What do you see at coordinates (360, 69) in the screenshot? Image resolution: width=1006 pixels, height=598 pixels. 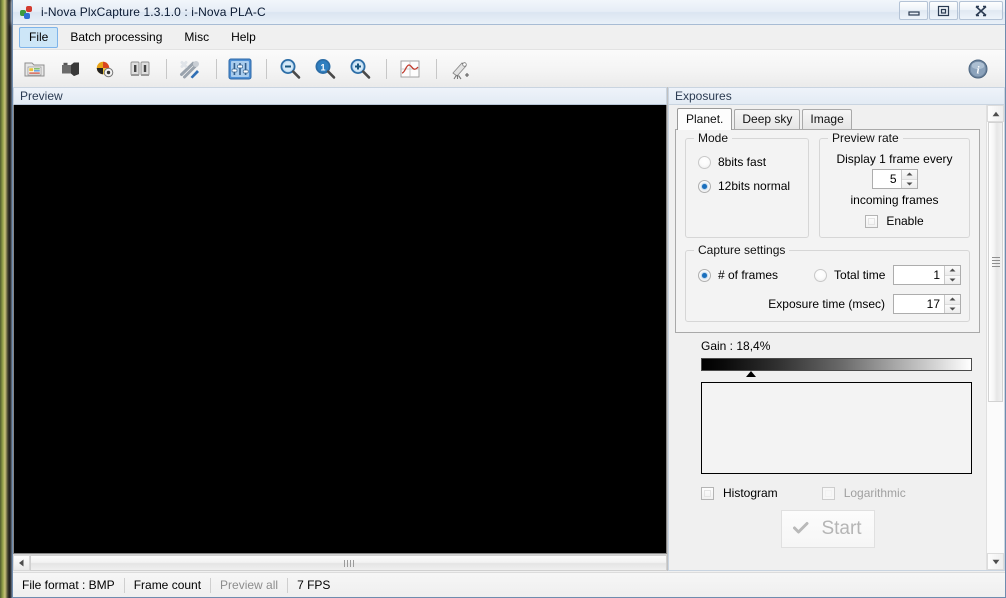 I see `zoom-in-icon` at bounding box center [360, 69].